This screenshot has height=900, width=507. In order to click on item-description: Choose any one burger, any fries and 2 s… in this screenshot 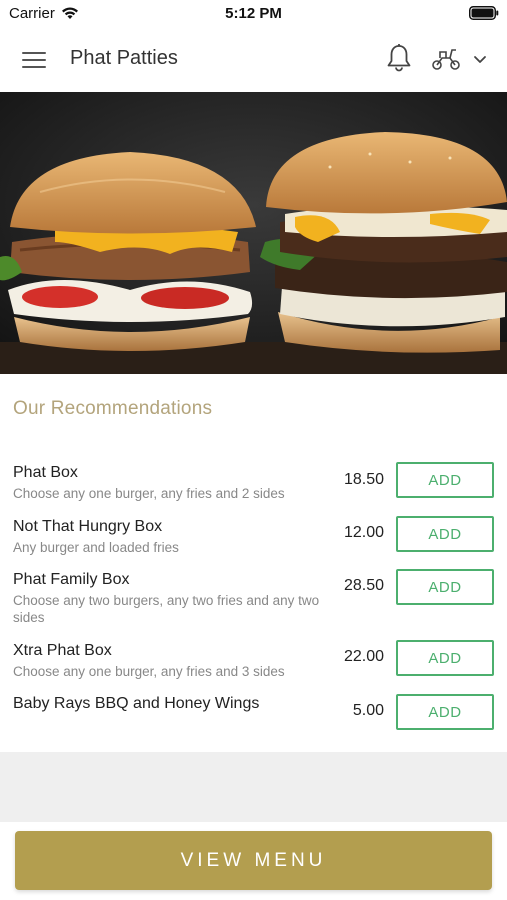, I will do `click(149, 493)`.